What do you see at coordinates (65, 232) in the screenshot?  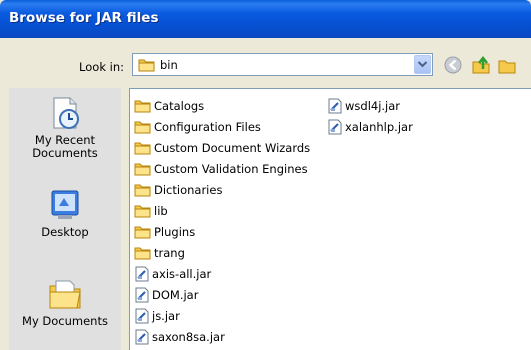 I see `place-label: Desktop` at bounding box center [65, 232].